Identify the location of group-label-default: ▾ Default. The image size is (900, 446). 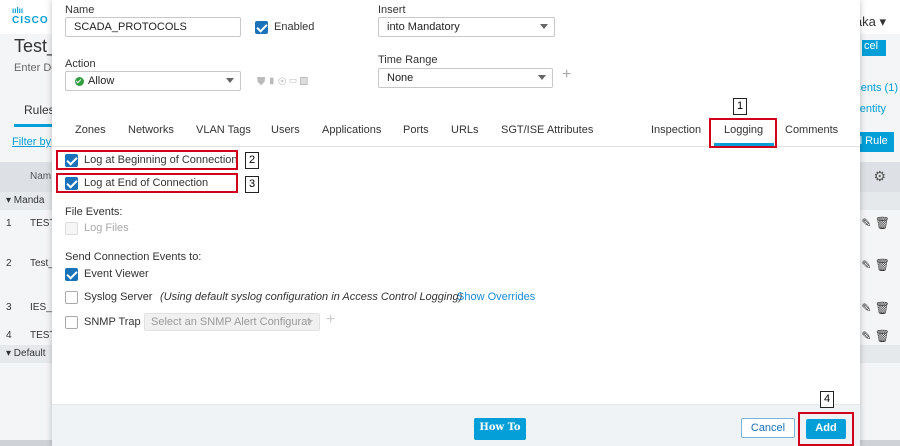
(26, 353).